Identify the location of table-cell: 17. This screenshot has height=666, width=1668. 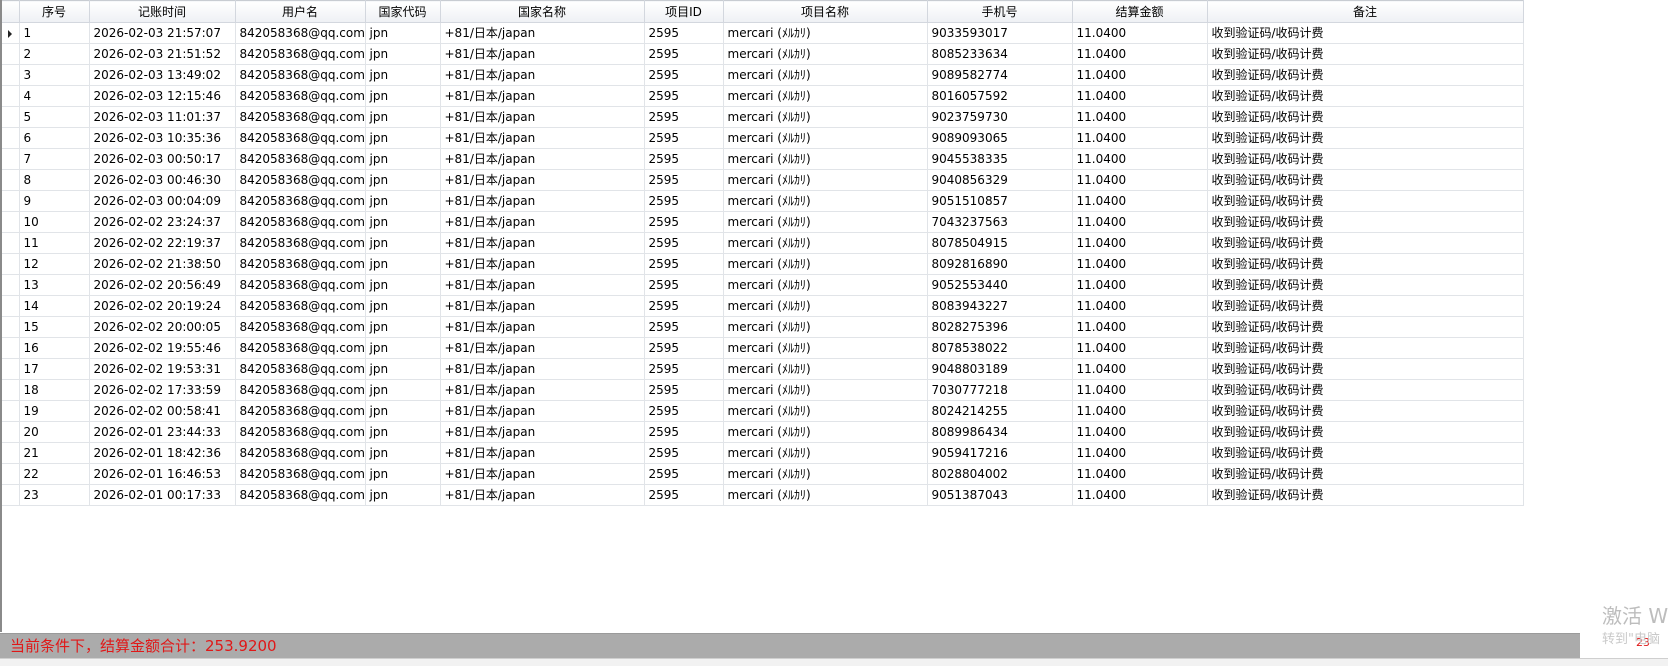
(54, 369).